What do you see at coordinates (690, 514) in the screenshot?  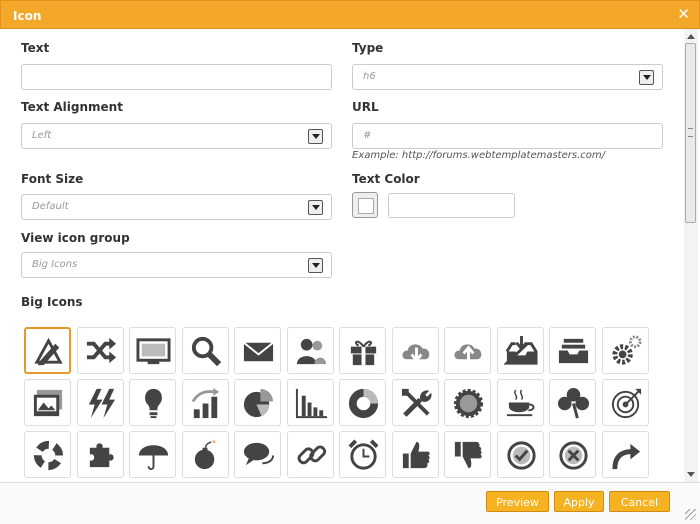 I see `resize-grip` at bounding box center [690, 514].